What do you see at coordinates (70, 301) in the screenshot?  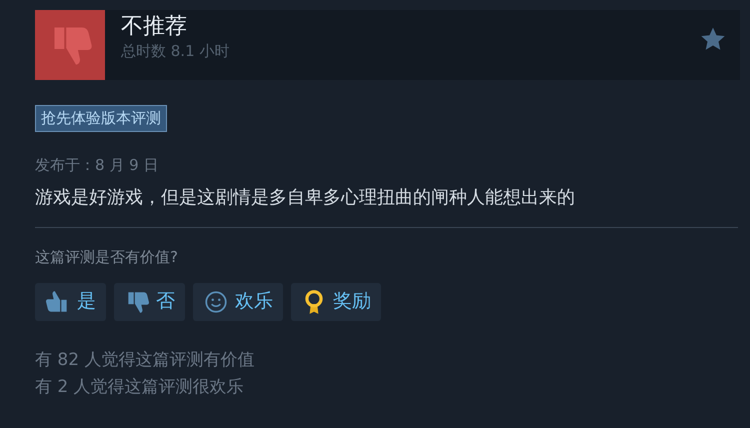 I see `feedback-button: 是` at bounding box center [70, 301].